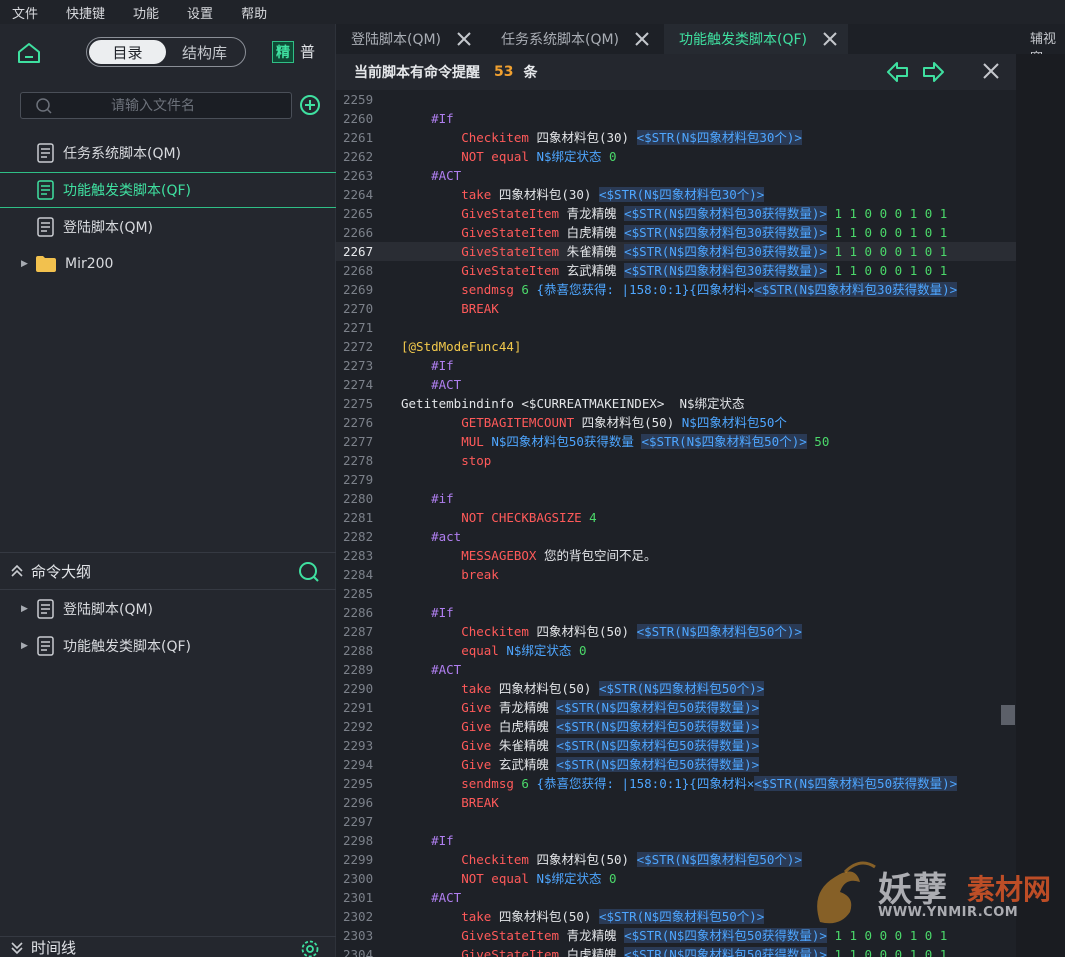  I want to click on mode-normal-button: 普, so click(307, 52).